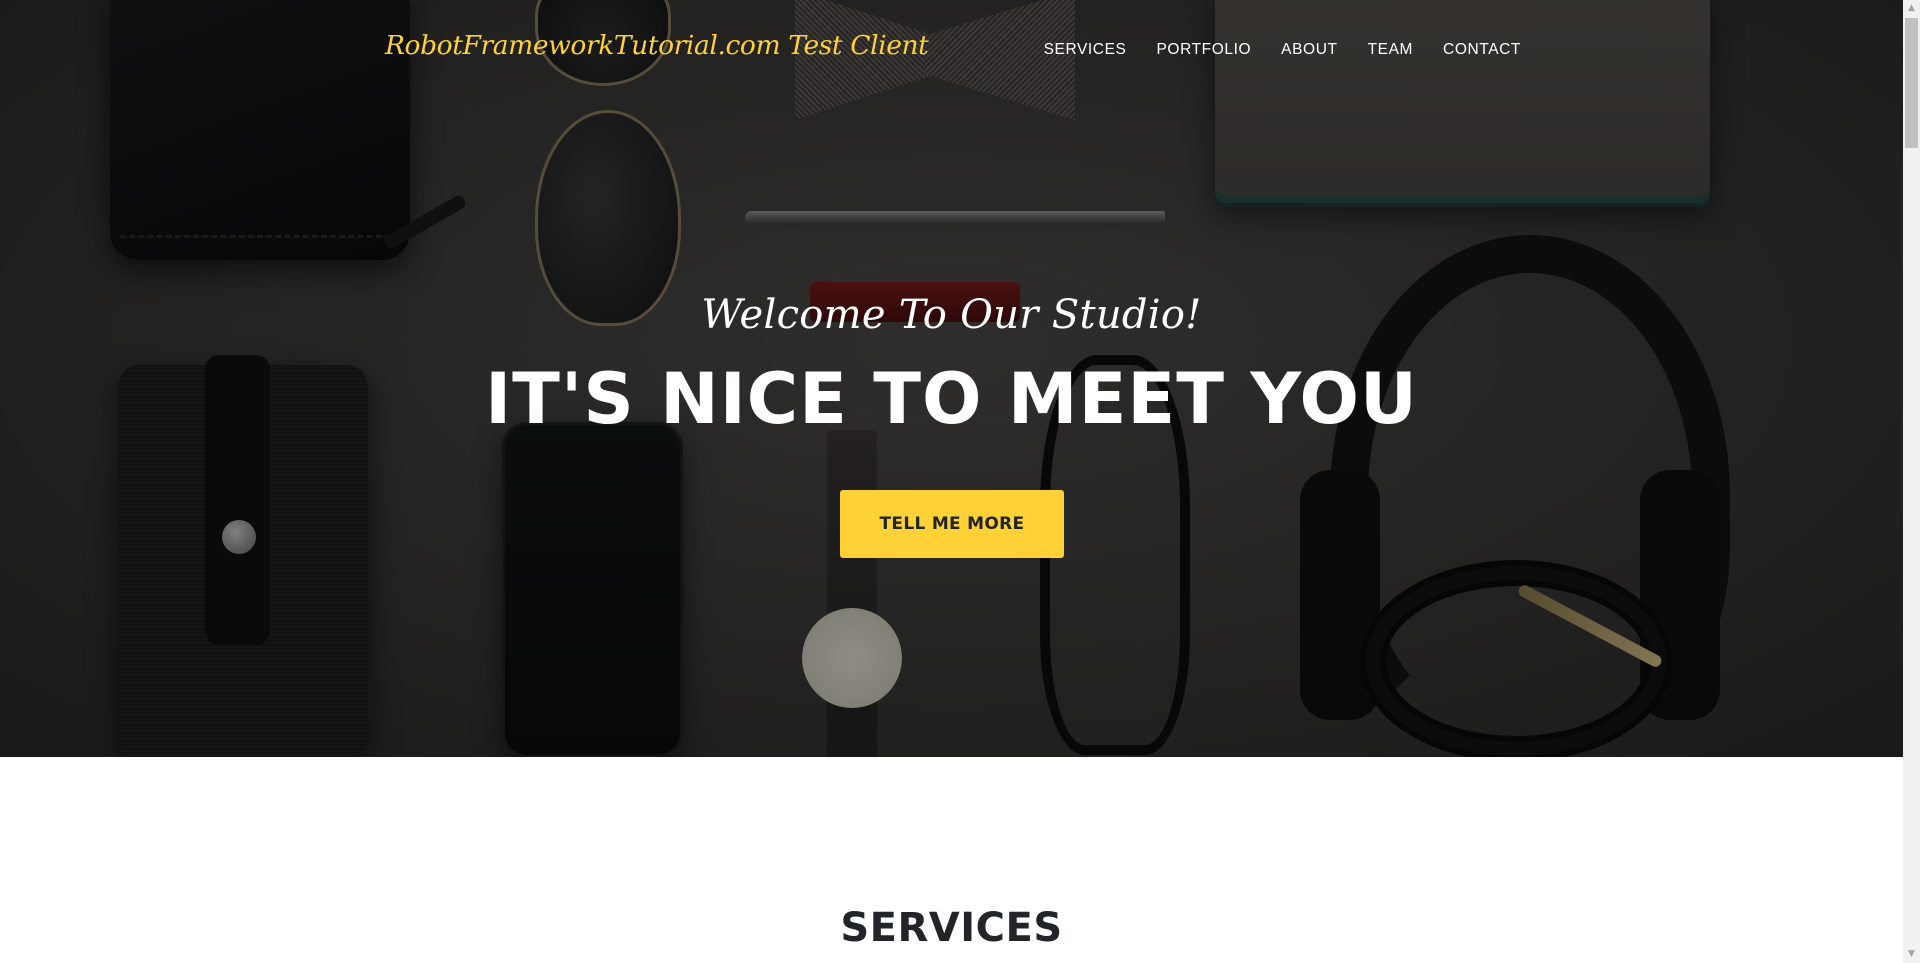 The image size is (1920, 963). I want to click on scroll-up-arrow-icon: ▲, so click(1911, 8).